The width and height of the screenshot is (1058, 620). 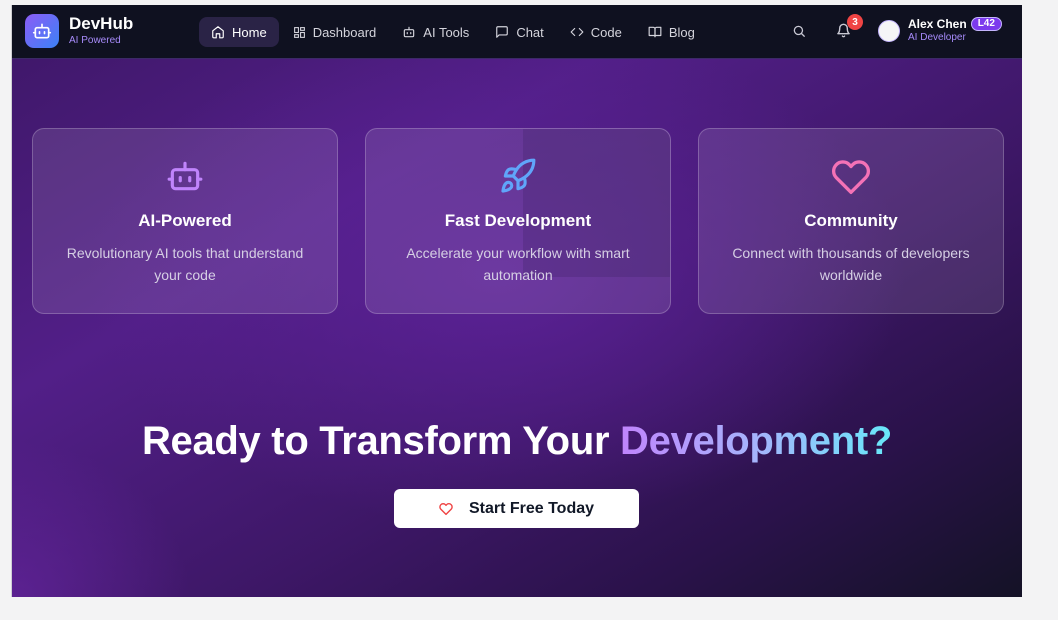 I want to click on feature-title: Fast Development, so click(x=518, y=220).